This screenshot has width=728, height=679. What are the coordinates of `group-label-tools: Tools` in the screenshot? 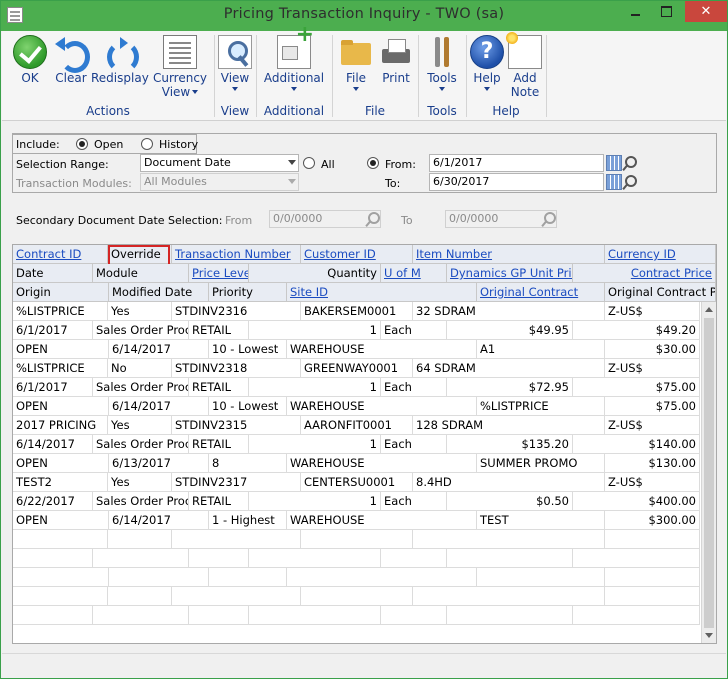 It's located at (442, 111).